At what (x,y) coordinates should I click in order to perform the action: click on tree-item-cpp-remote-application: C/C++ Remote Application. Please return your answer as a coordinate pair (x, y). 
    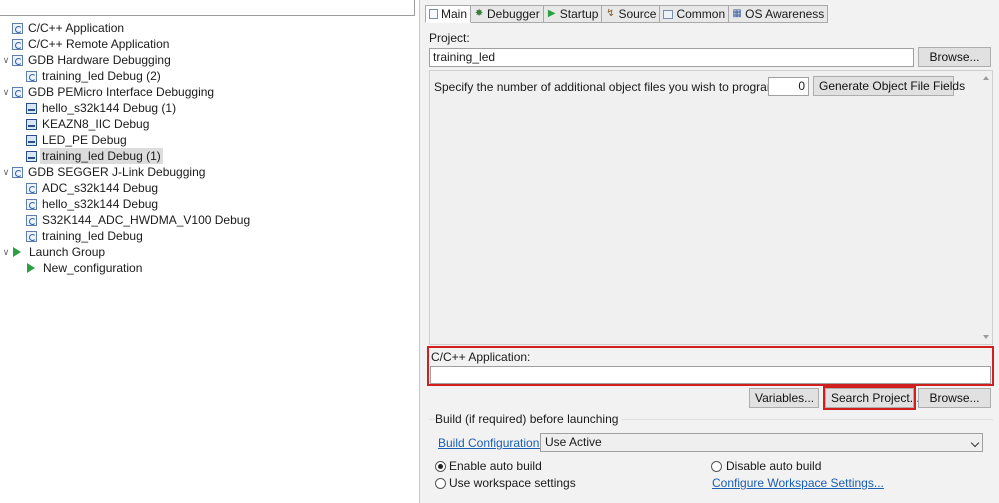
    Looking at the image, I should click on (91, 44).